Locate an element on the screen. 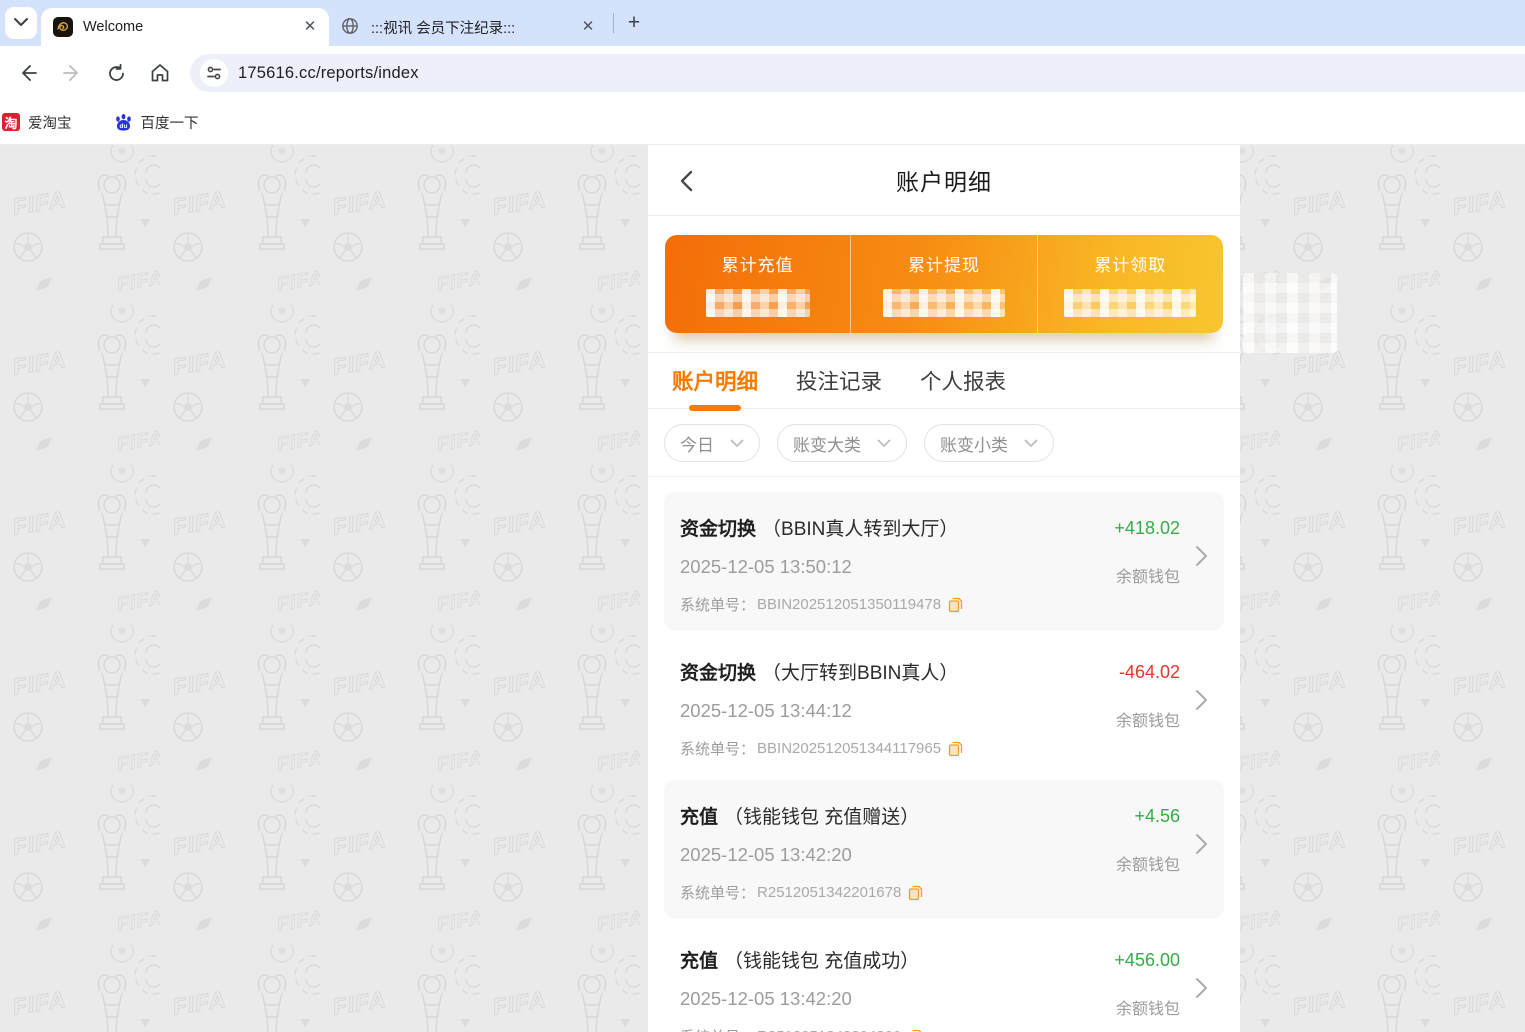 This screenshot has width=1525, height=1032. filter-dropdown-0: 今日 is located at coordinates (712, 443).